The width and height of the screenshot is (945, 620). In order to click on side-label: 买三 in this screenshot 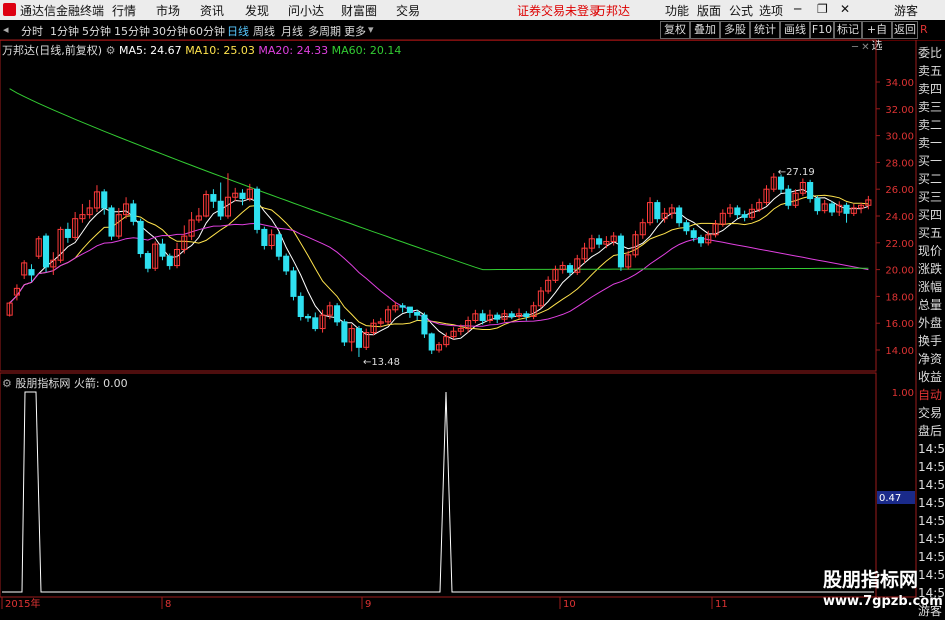, I will do `click(930, 197)`.